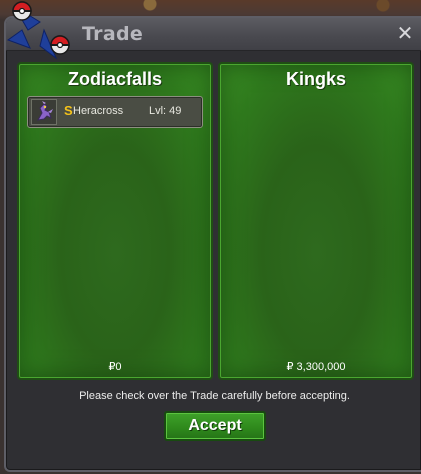 The height and width of the screenshot is (474, 421). What do you see at coordinates (38, 30) in the screenshot?
I see `pokeball-logo-icon` at bounding box center [38, 30].